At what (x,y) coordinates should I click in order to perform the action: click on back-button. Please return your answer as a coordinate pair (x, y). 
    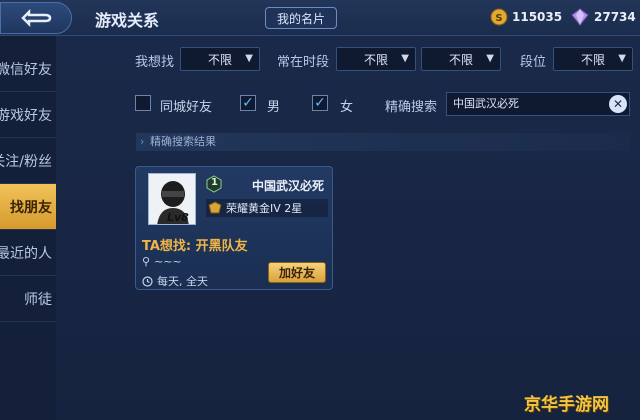
    Looking at the image, I should click on (36, 18).